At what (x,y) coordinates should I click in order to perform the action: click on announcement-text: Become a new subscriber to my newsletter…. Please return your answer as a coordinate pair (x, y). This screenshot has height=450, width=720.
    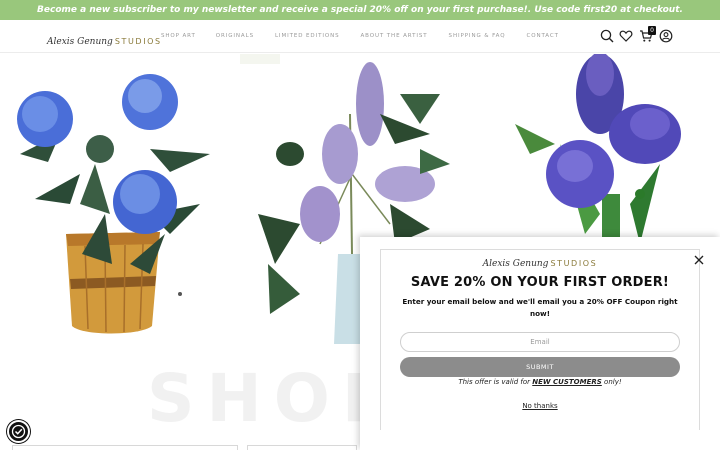
    Looking at the image, I should click on (360, 10).